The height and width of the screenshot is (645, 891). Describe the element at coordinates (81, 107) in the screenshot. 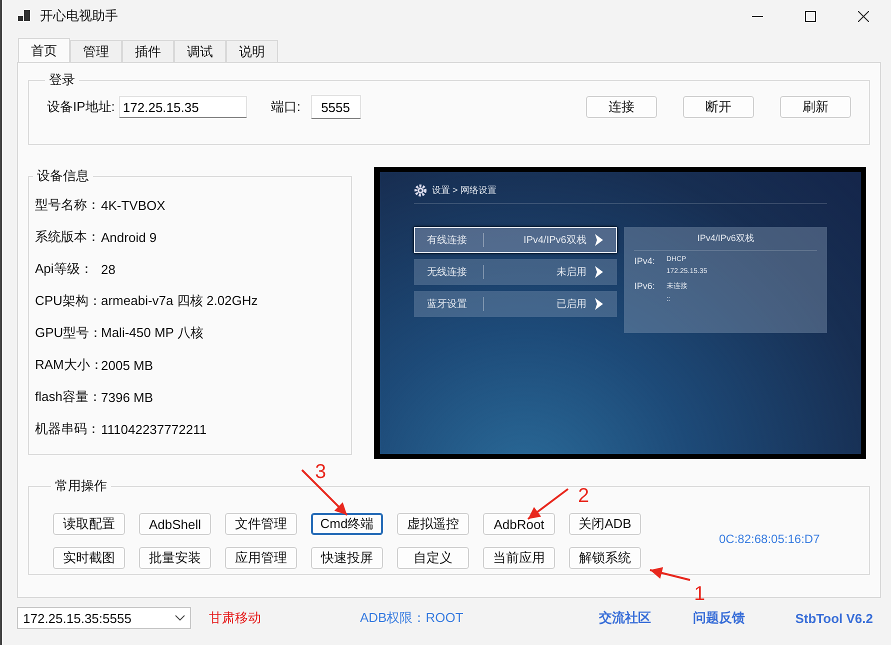

I see `field-label: 设备IP地址:` at that location.